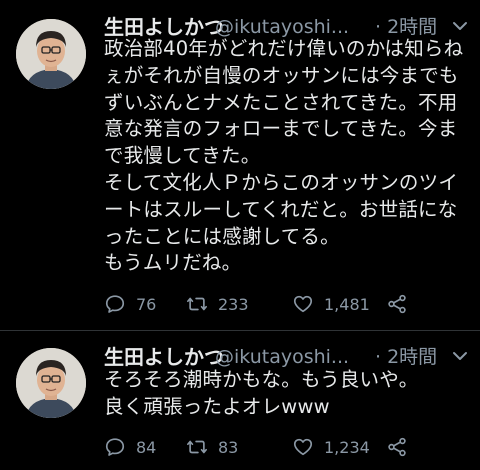 Image resolution: width=480 pixels, height=470 pixels. I want to click on tweet-text-line: 良く頑張ったよオレwww, so click(217, 406).